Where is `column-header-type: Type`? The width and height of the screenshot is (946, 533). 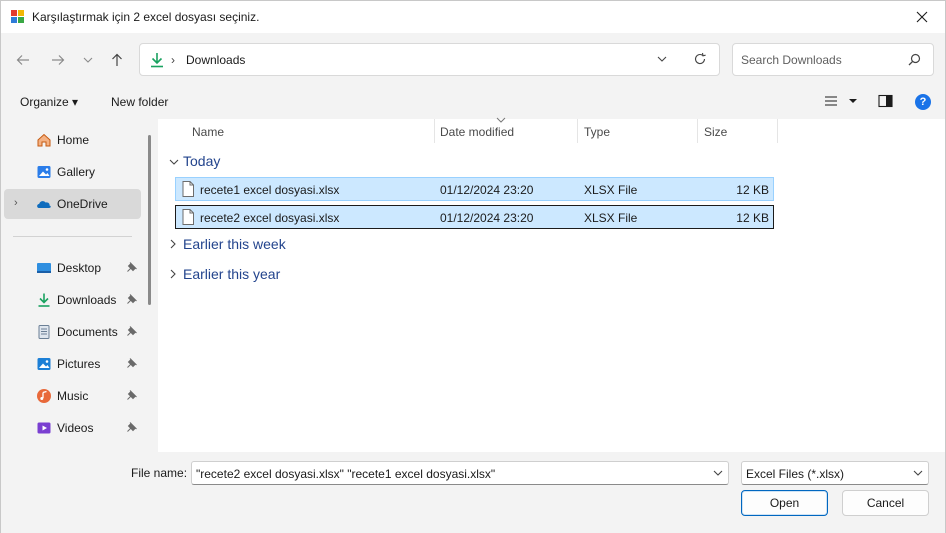
column-header-type: Type is located at coordinates (637, 132).